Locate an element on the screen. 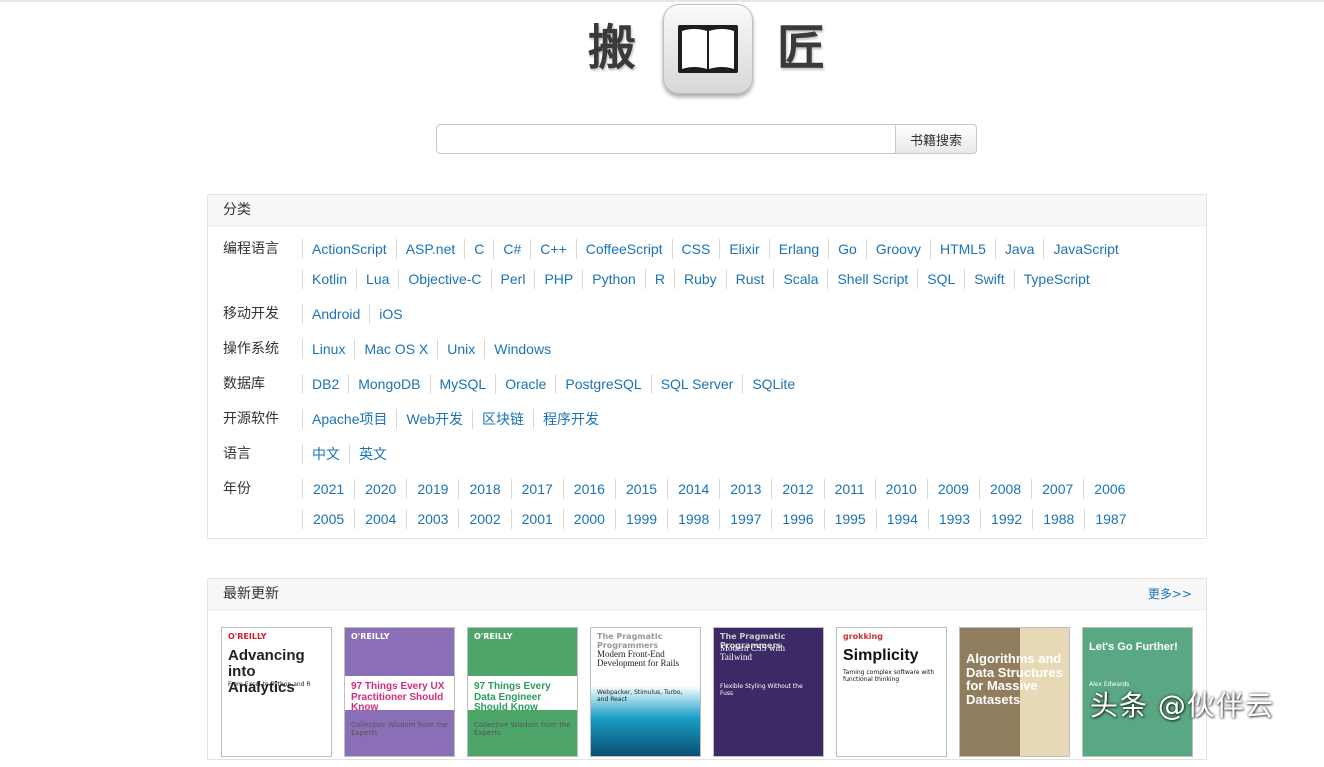 The height and width of the screenshot is (767, 1324). category-tag-link: 2005 is located at coordinates (328, 519).